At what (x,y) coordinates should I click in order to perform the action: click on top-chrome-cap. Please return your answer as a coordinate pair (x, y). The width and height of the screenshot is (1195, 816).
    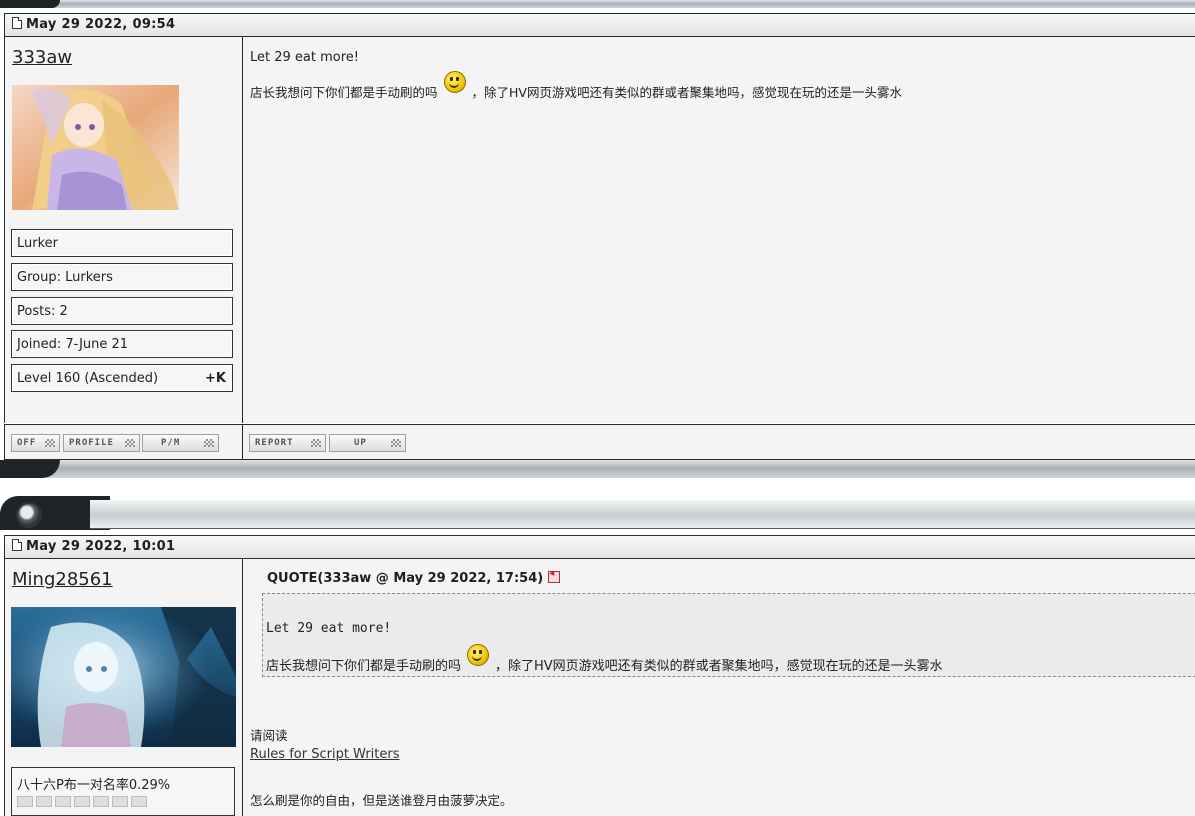
    Looking at the image, I should click on (30, 4).